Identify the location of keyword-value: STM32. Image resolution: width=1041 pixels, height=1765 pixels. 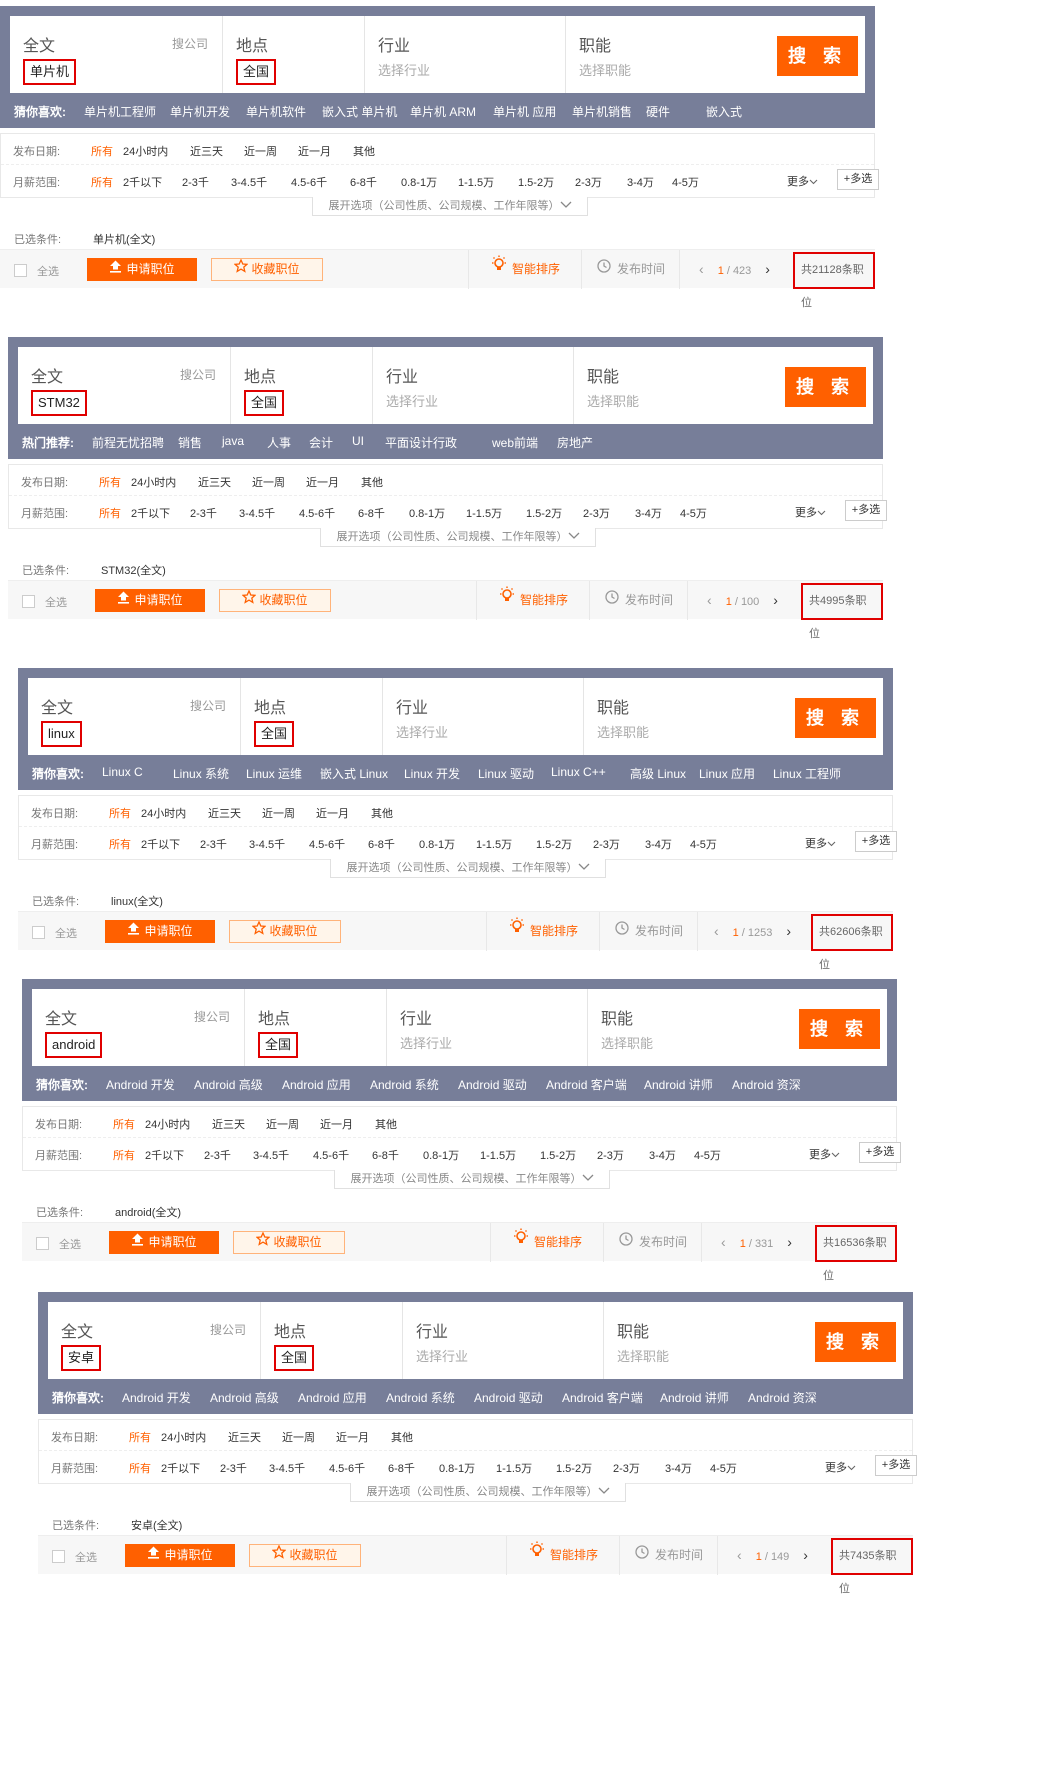
(59, 403).